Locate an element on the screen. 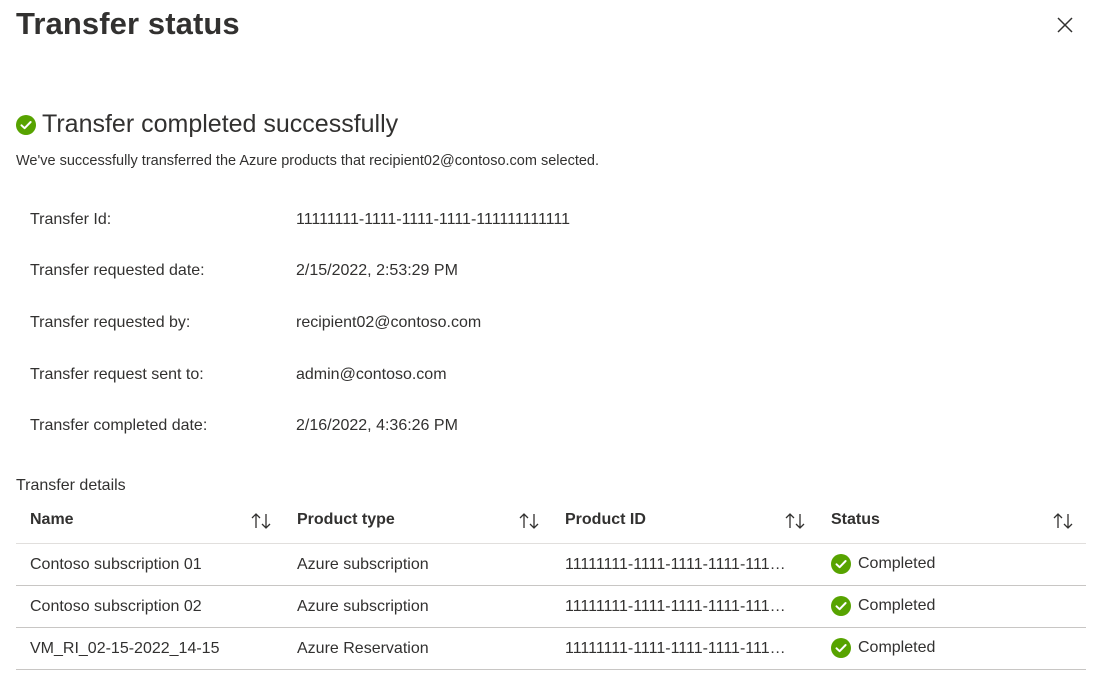  info-label: Transfer completed date: is located at coordinates (119, 425).